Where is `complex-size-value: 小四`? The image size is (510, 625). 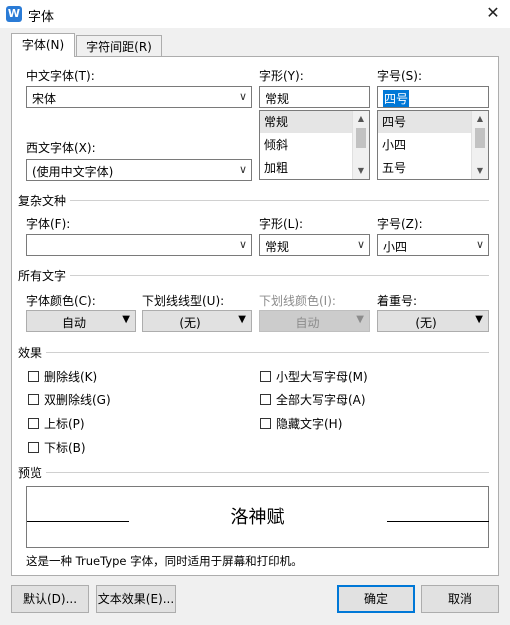 complex-size-value: 小四 is located at coordinates (395, 247).